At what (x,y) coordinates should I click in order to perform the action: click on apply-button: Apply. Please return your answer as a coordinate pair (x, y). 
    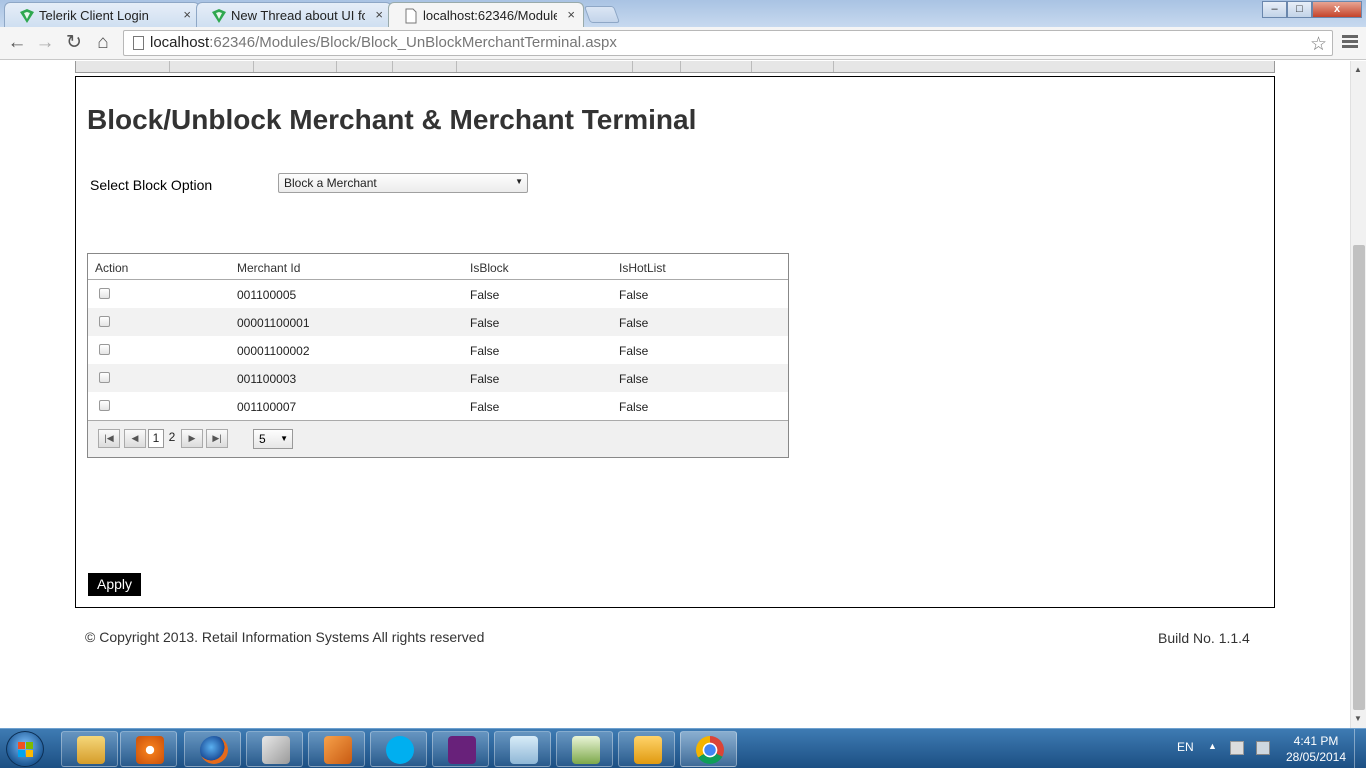
    Looking at the image, I should click on (114, 584).